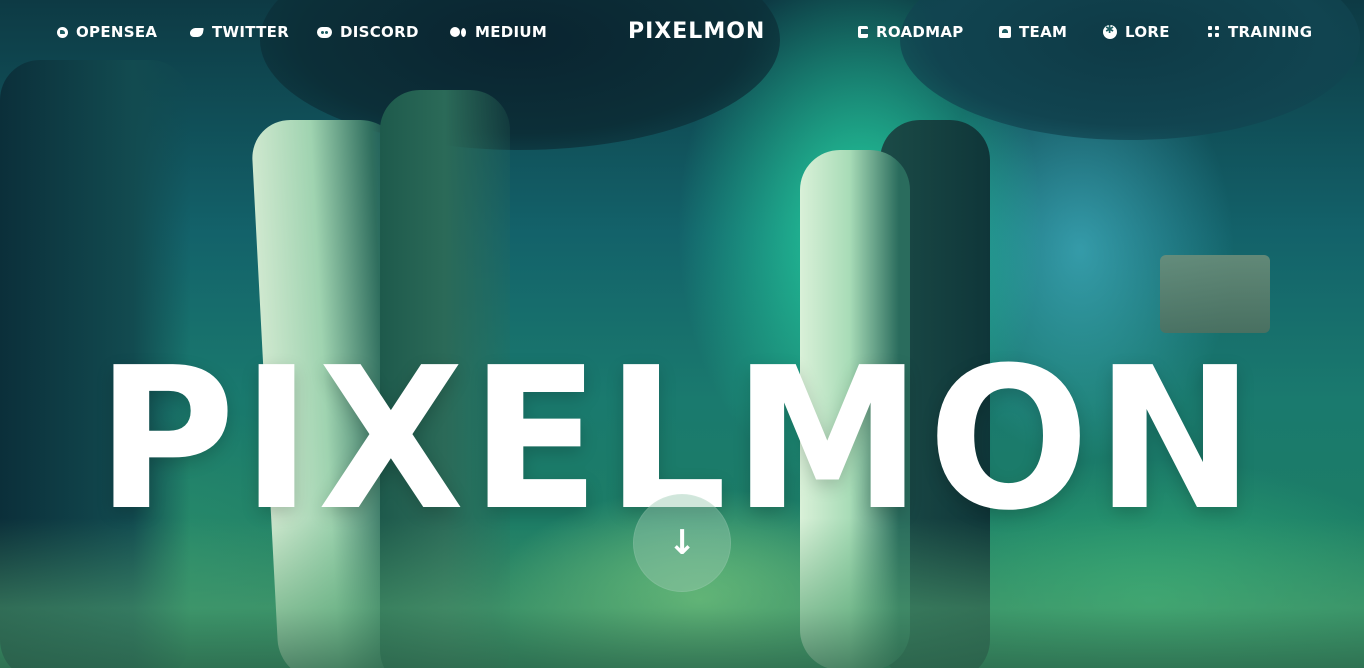  I want to click on nav-link-label: TWITTER, so click(251, 32).